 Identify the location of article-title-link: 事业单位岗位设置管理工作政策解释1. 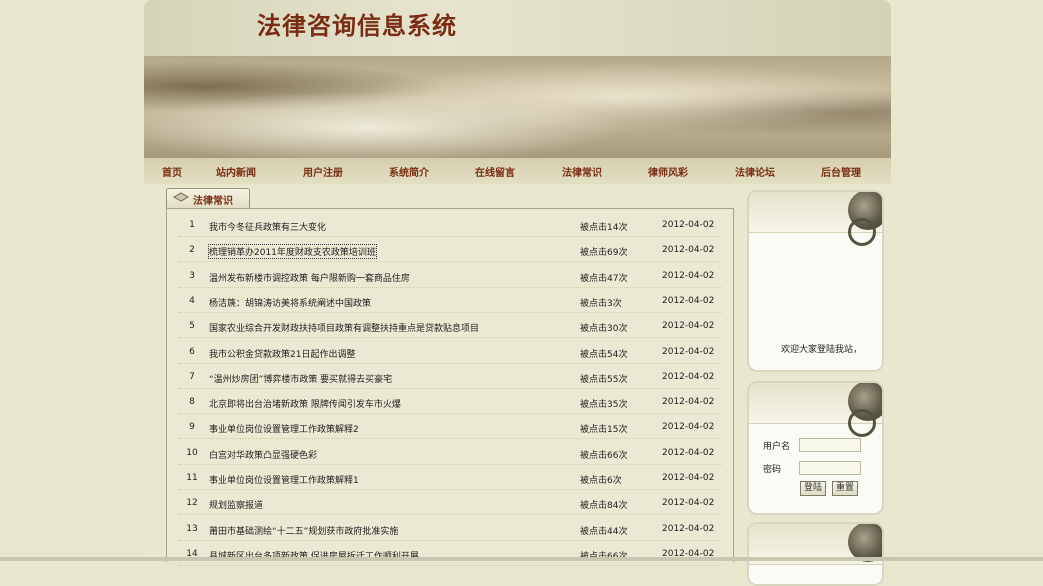
(284, 479).